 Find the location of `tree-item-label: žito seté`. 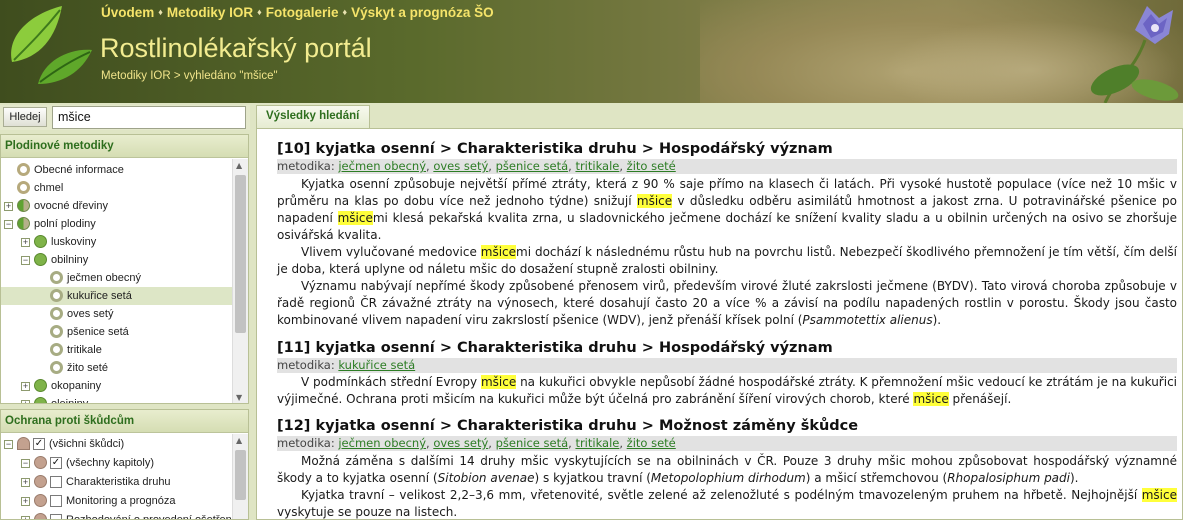

tree-item-label: žito seté is located at coordinates (87, 368).